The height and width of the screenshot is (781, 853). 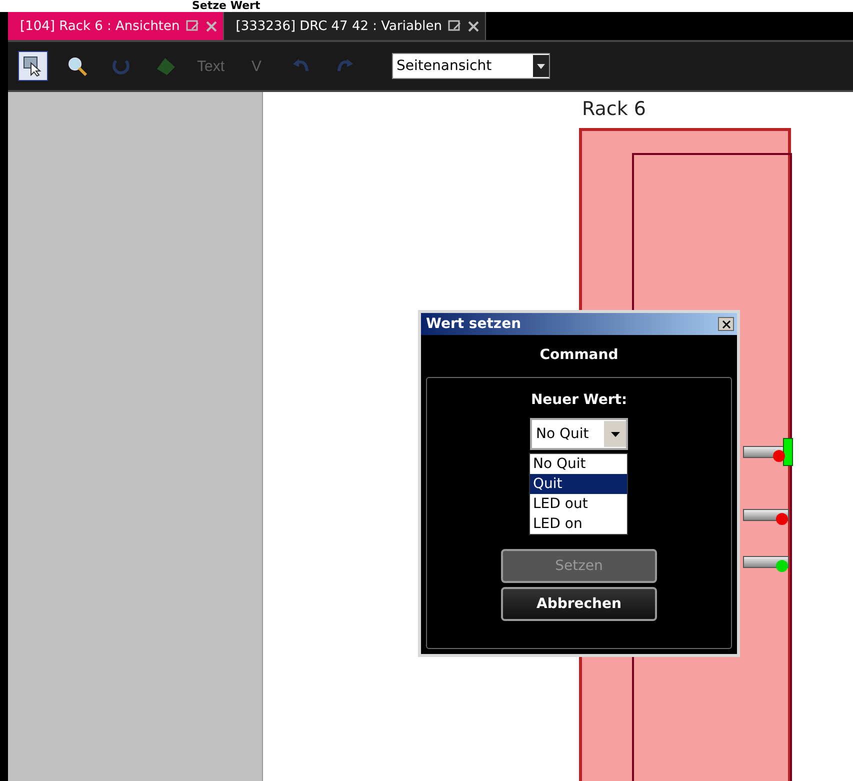 I want to click on view-dropdown: Seitenansicht, so click(x=471, y=66).